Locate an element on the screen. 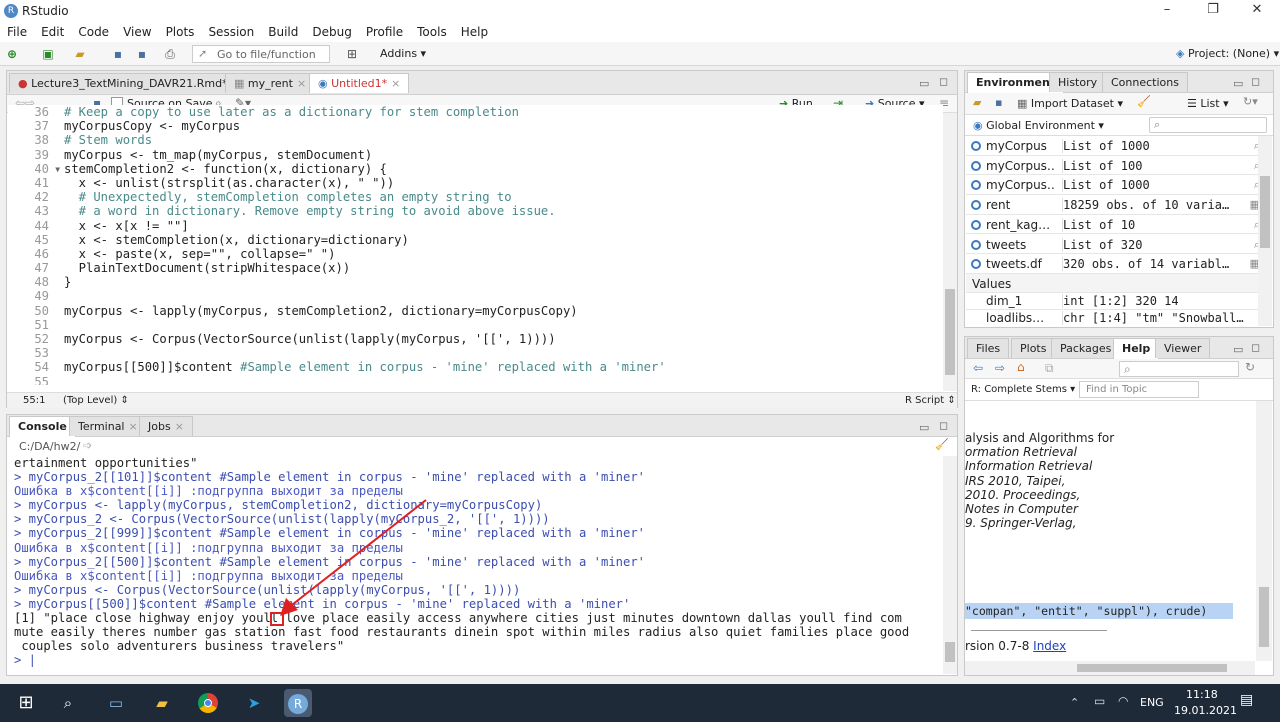 This screenshot has width=1280, height=722. env-search-input: ⌕ is located at coordinates (1208, 125).